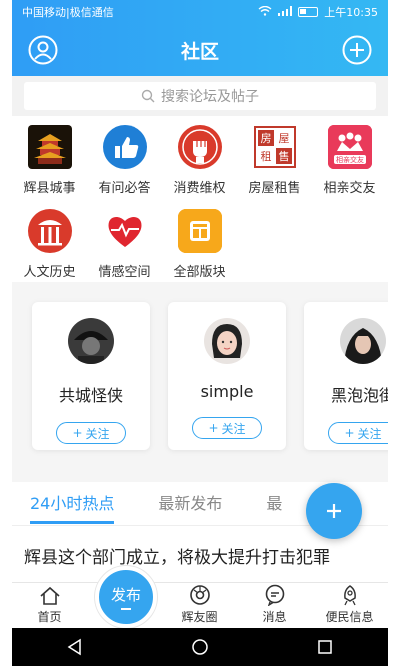 The height and width of the screenshot is (666, 400). I want to click on nav-friends-circle: 辉友圈, so click(199, 605).